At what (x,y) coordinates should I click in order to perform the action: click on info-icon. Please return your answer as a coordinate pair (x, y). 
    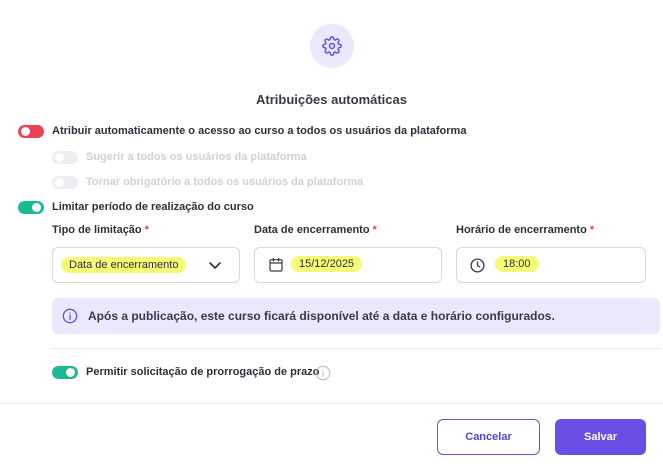
    Looking at the image, I should click on (70, 316).